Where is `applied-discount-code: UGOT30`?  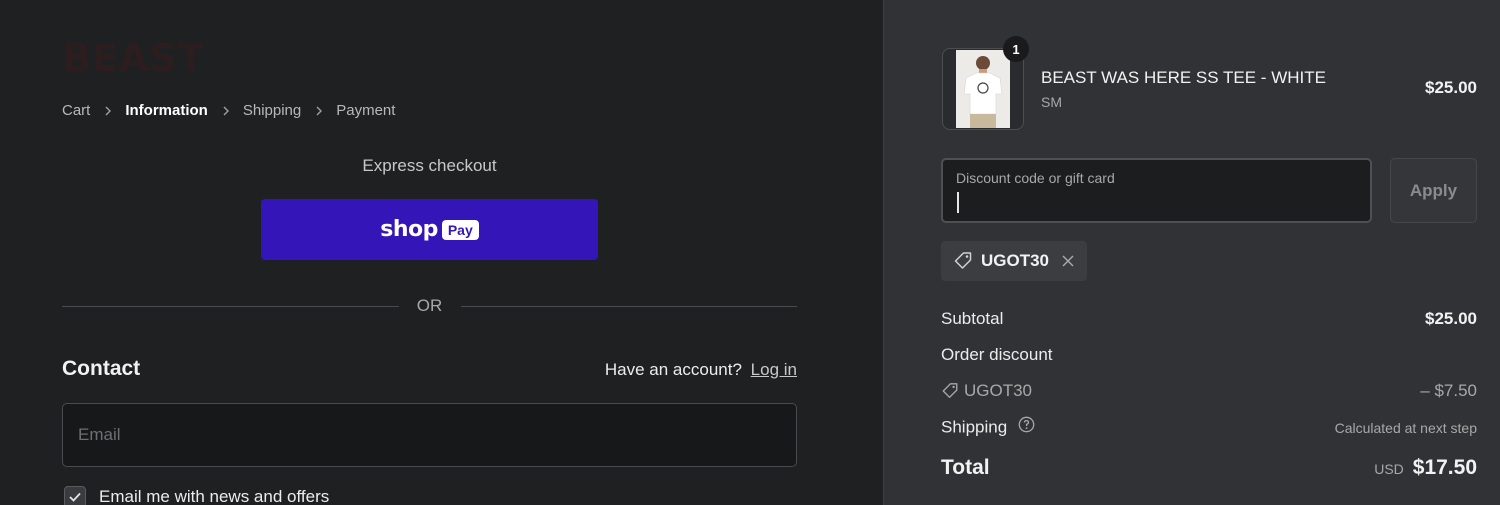
applied-discount-code: UGOT30 is located at coordinates (1015, 260).